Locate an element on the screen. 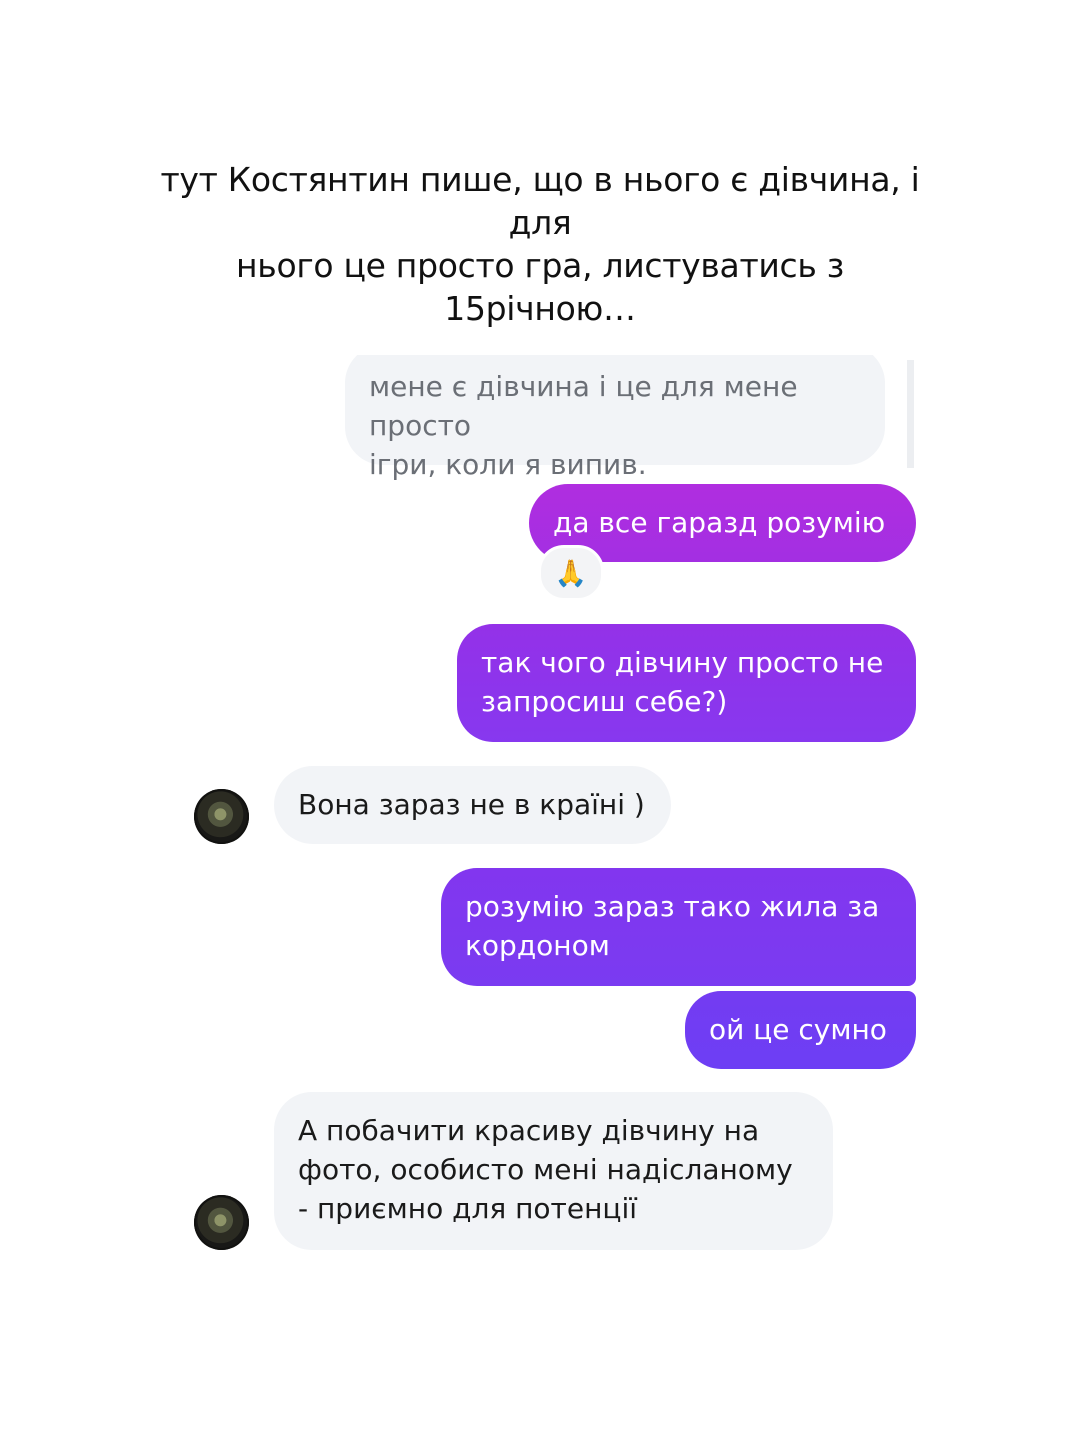 Image resolution: width=1080 pixels, height=1433 pixels. message-outgoing: ой це сумно is located at coordinates (800, 1030).